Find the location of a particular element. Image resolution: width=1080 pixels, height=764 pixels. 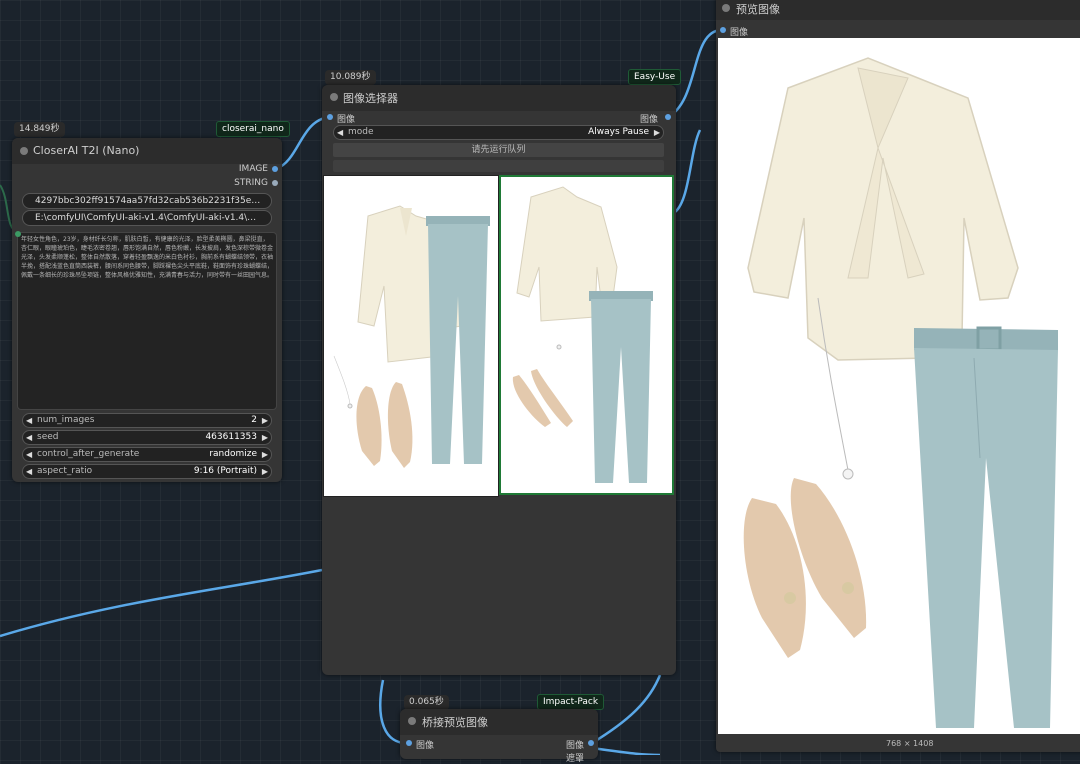

aspect-ratio-widget: ◀ aspect_ratio 9:16 (Portrait) ▶ is located at coordinates (147, 471).